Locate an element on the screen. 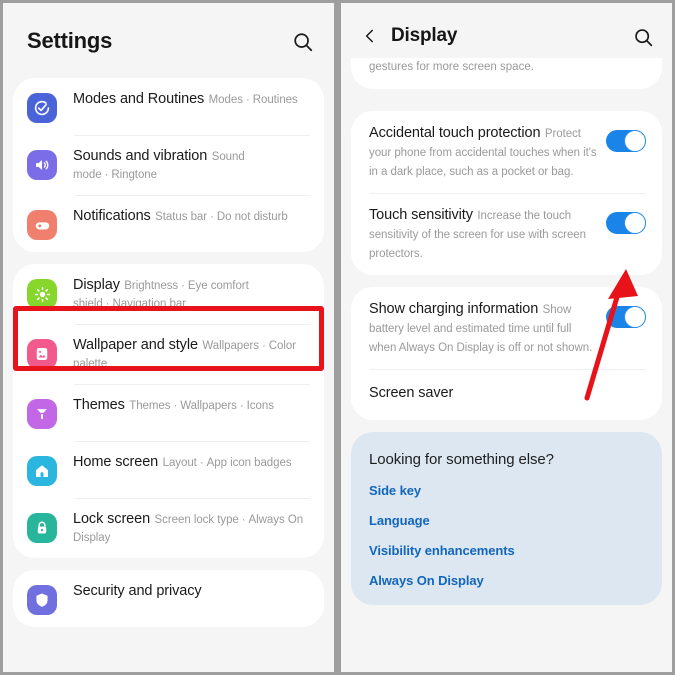  link-side-key: Side key is located at coordinates (506, 490).